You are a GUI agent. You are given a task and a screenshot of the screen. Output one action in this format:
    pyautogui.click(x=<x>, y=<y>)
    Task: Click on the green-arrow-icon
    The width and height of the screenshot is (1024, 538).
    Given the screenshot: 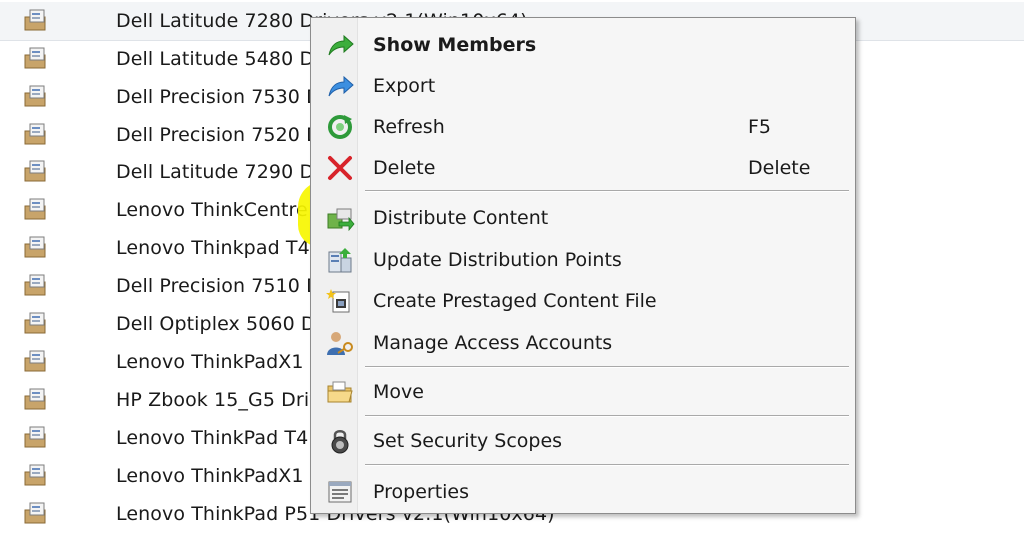 What is the action you would take?
    pyautogui.click(x=341, y=45)
    